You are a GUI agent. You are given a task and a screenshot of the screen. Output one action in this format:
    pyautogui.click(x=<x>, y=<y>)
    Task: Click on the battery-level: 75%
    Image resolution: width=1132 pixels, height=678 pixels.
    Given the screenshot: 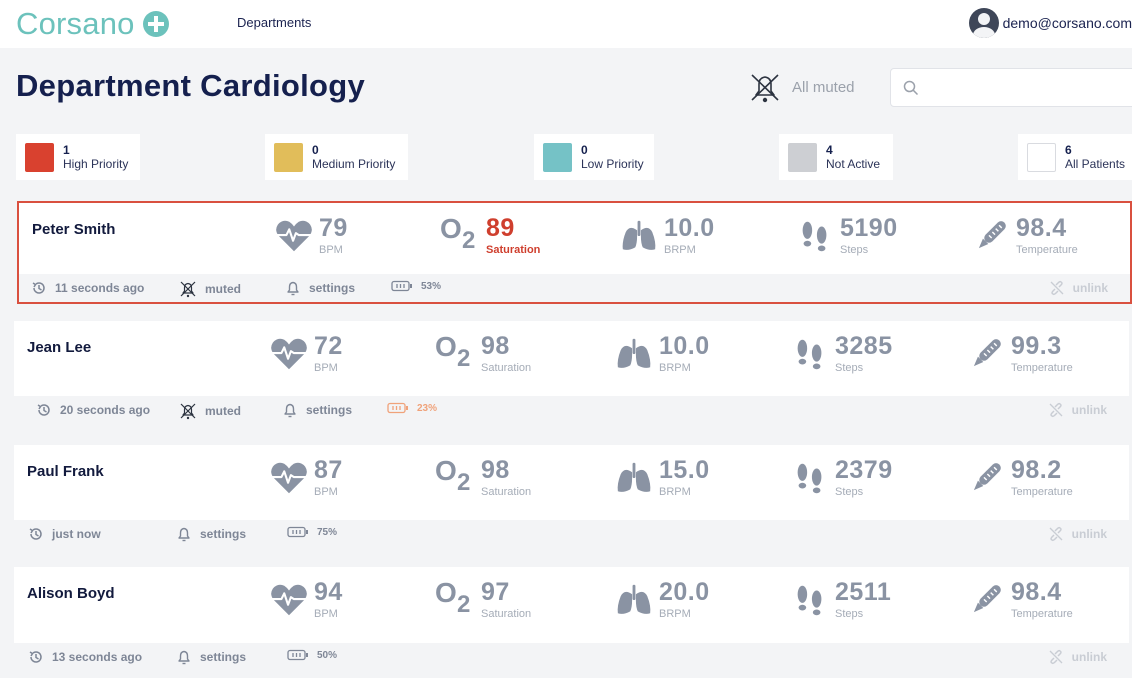 What is the action you would take?
    pyautogui.click(x=327, y=532)
    